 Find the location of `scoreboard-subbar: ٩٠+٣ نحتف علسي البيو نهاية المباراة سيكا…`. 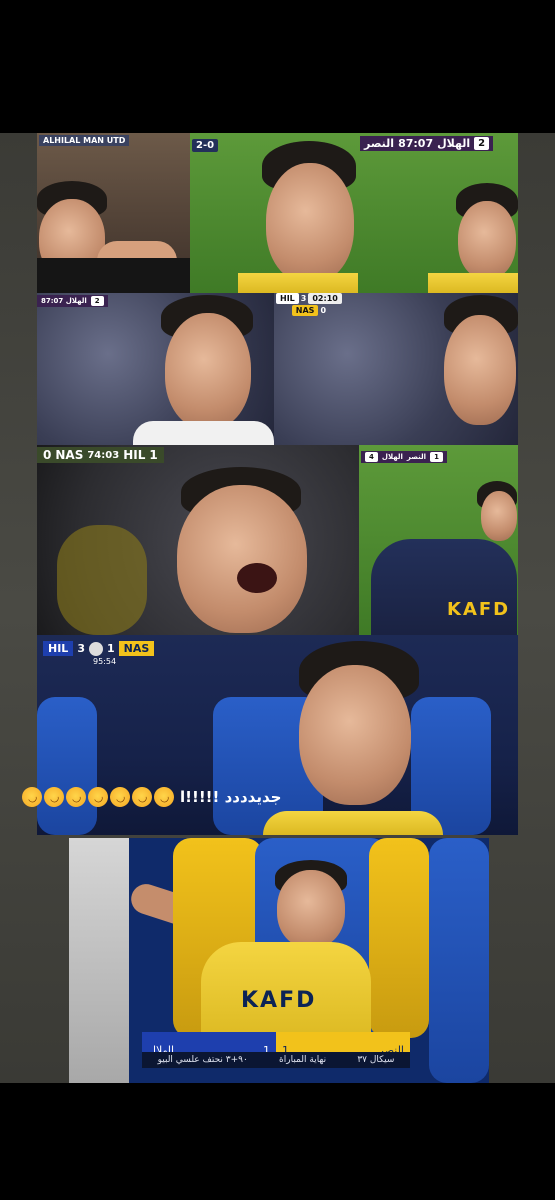

scoreboard-subbar: ٩٠+٣ نحتف علسي البيو نهاية المباراة سيكا… is located at coordinates (276, 1060).